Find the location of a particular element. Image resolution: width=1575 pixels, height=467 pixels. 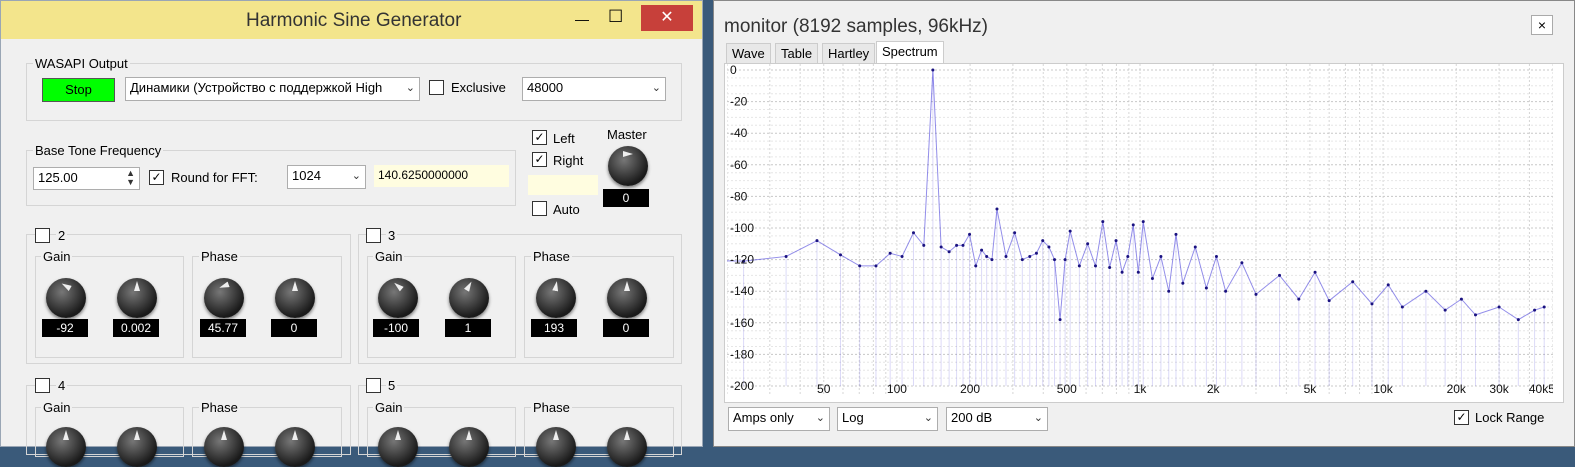

master-knob is located at coordinates (628, 166).